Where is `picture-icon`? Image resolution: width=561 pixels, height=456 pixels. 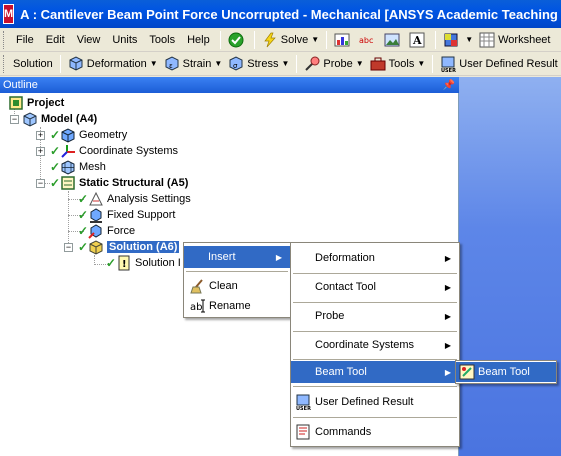
picture-icon is located at coordinates (392, 40).